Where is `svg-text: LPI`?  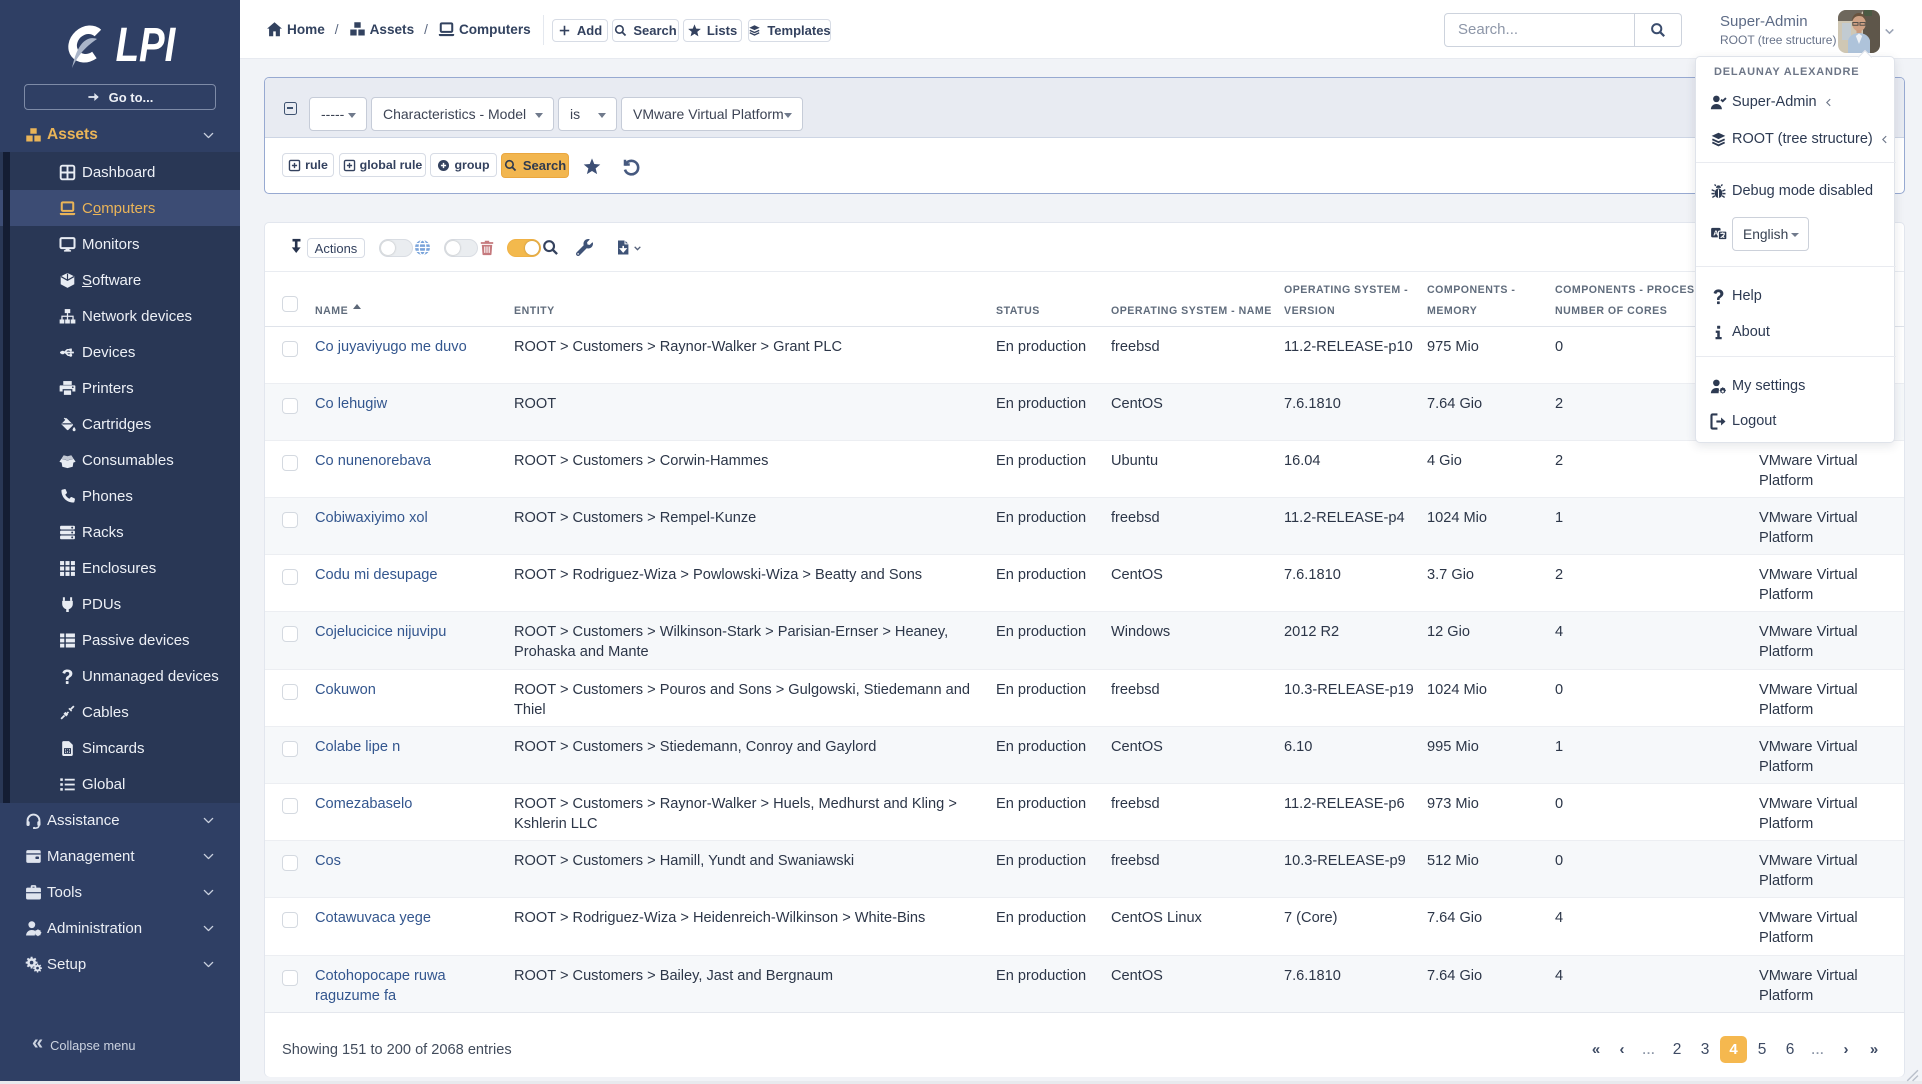
svg-text: LPI is located at coordinates (146, 46).